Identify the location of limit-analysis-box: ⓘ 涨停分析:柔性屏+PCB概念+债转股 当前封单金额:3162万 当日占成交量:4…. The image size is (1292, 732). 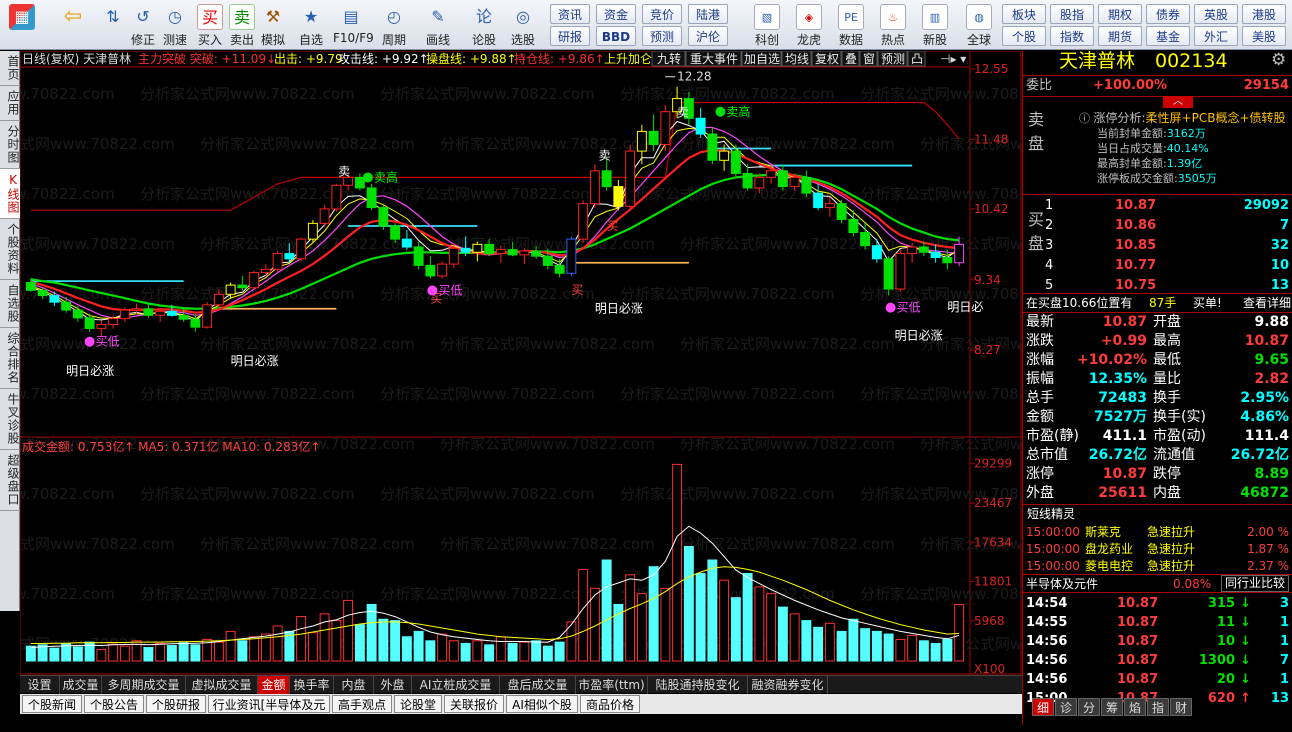
(1184, 148).